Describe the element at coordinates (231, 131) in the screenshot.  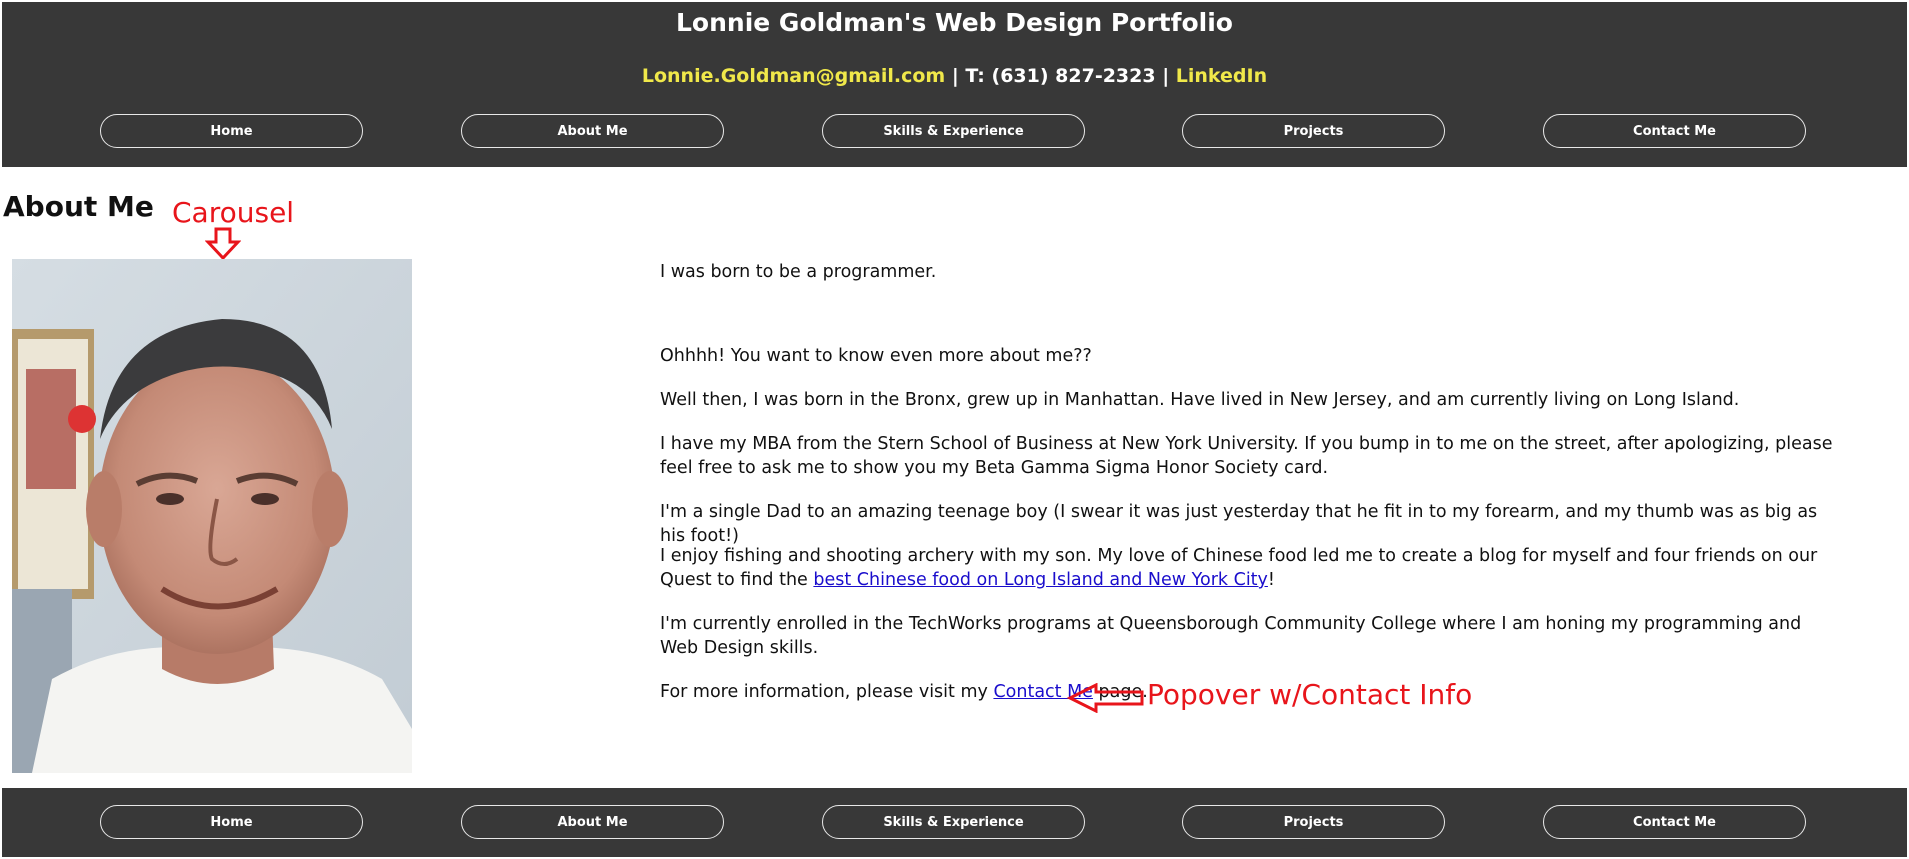
I see `nav-home-button: Home` at that location.